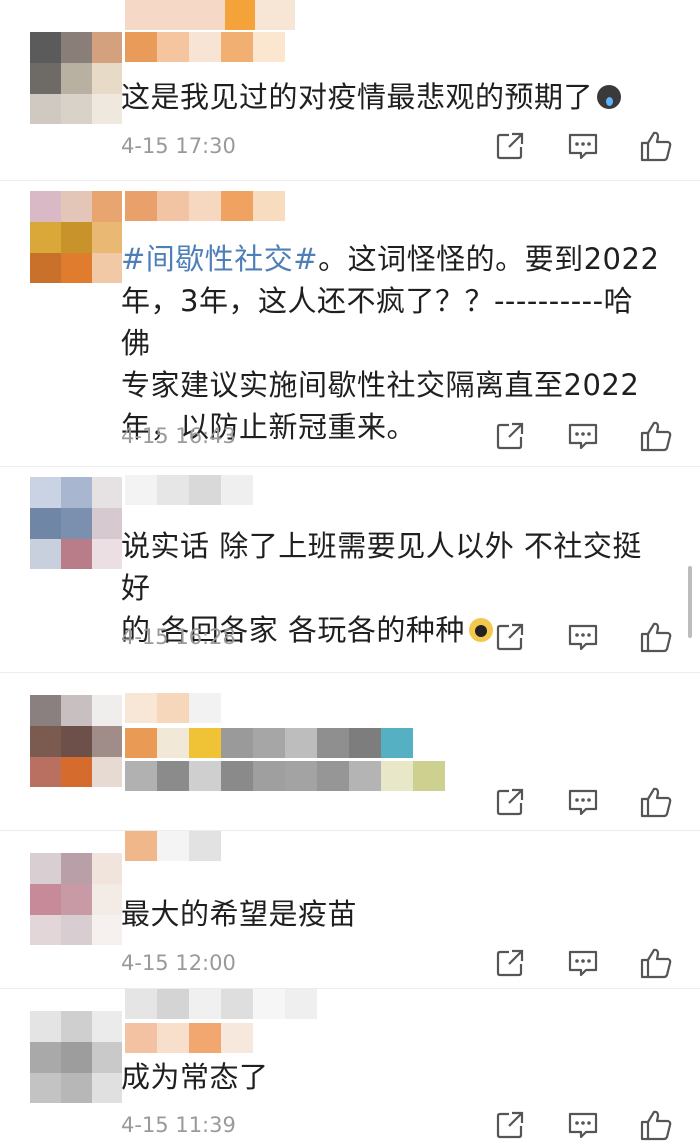  I want to click on scrollbar, so click(690, 602).